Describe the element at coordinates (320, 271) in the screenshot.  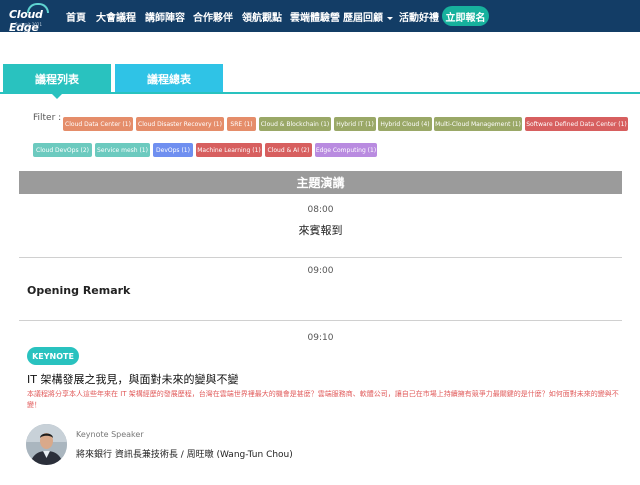
I see `session-time: 09:00` at that location.